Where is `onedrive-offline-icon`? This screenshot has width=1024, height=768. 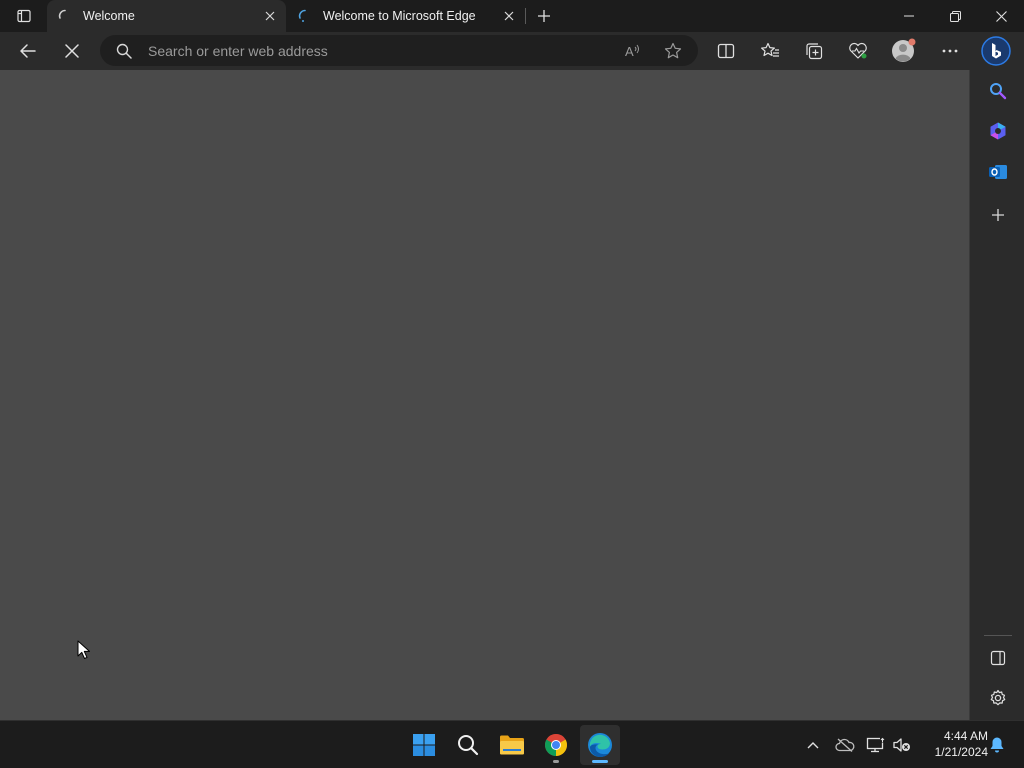
onedrive-offline-icon is located at coordinates (845, 745).